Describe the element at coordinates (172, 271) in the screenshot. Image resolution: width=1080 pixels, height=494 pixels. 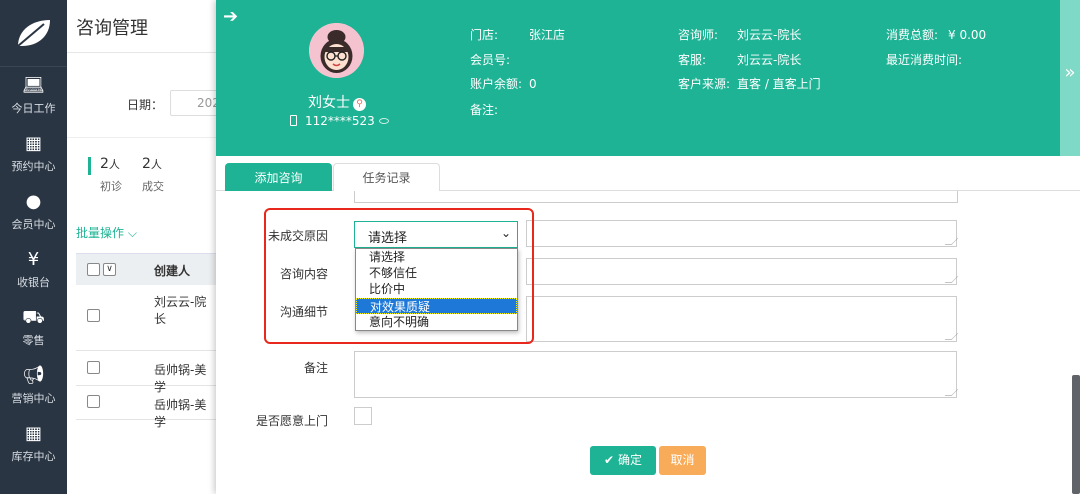
I see `column-header-creator: 创建人` at that location.